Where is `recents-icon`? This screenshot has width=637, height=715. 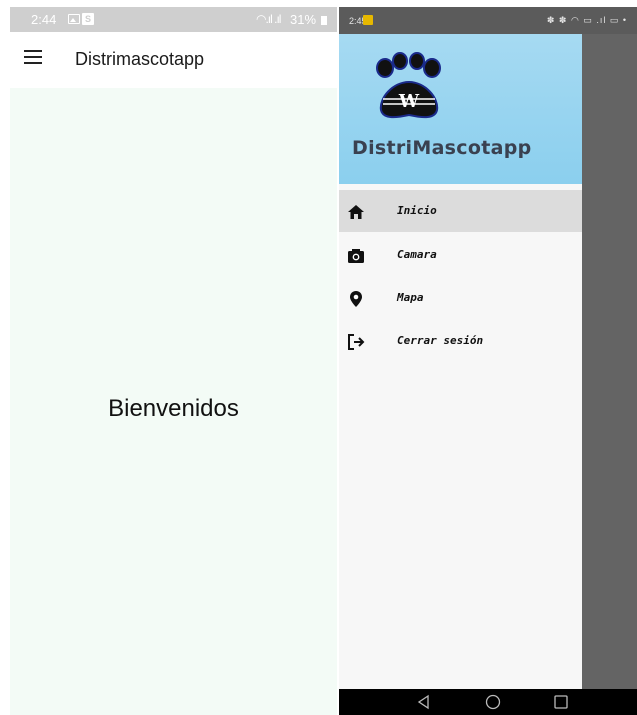 recents-icon is located at coordinates (561, 702).